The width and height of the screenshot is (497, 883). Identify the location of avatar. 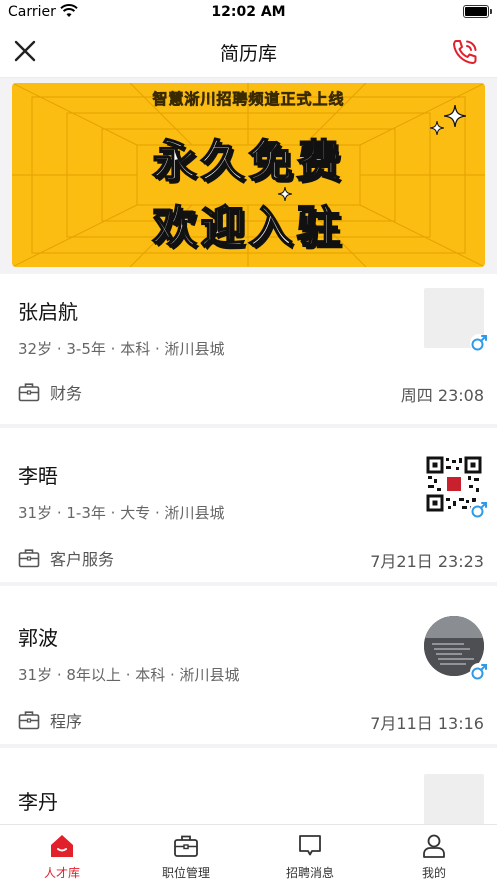
(454, 799).